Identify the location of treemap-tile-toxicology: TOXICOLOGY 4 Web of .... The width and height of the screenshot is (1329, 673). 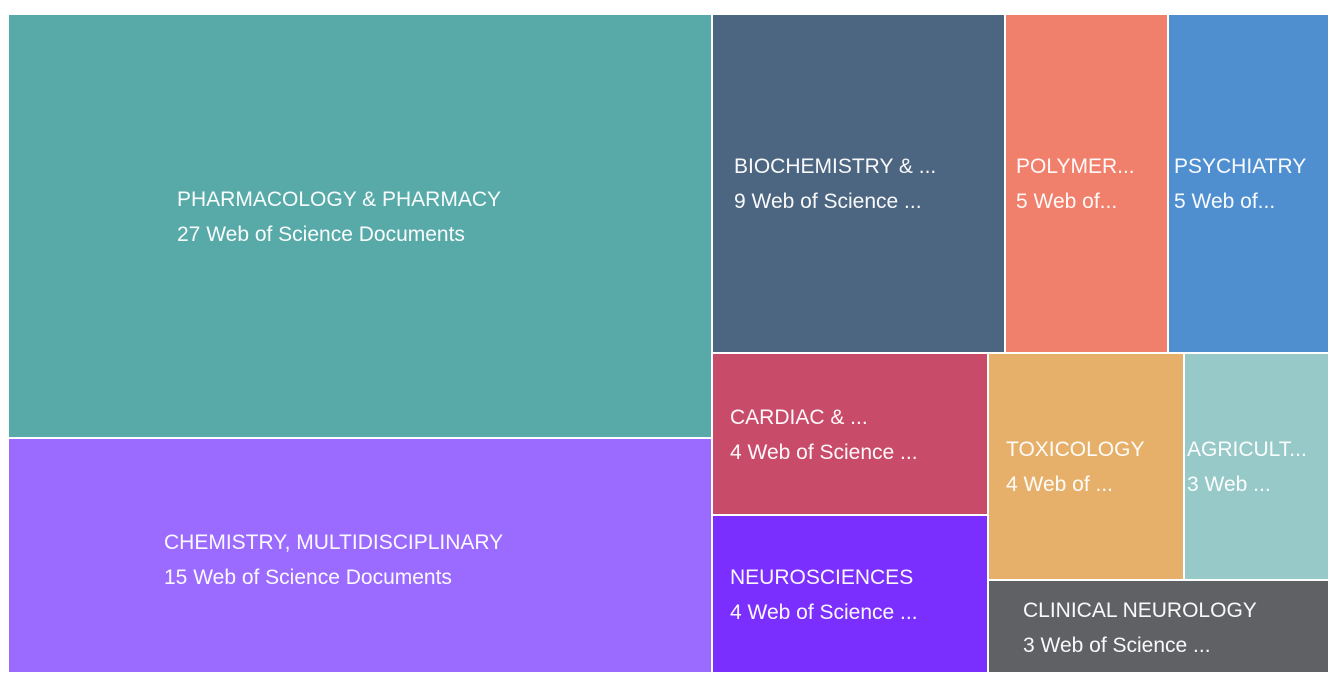
(1086, 466).